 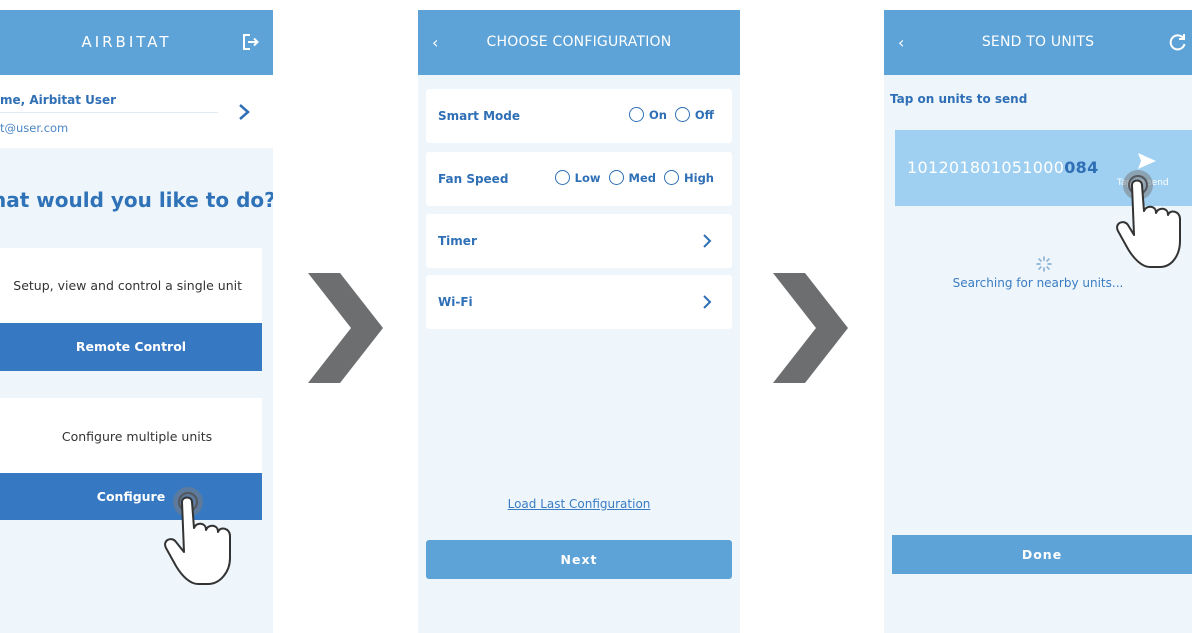 I want to click on app-title: AIRBITAT, so click(x=126, y=42).